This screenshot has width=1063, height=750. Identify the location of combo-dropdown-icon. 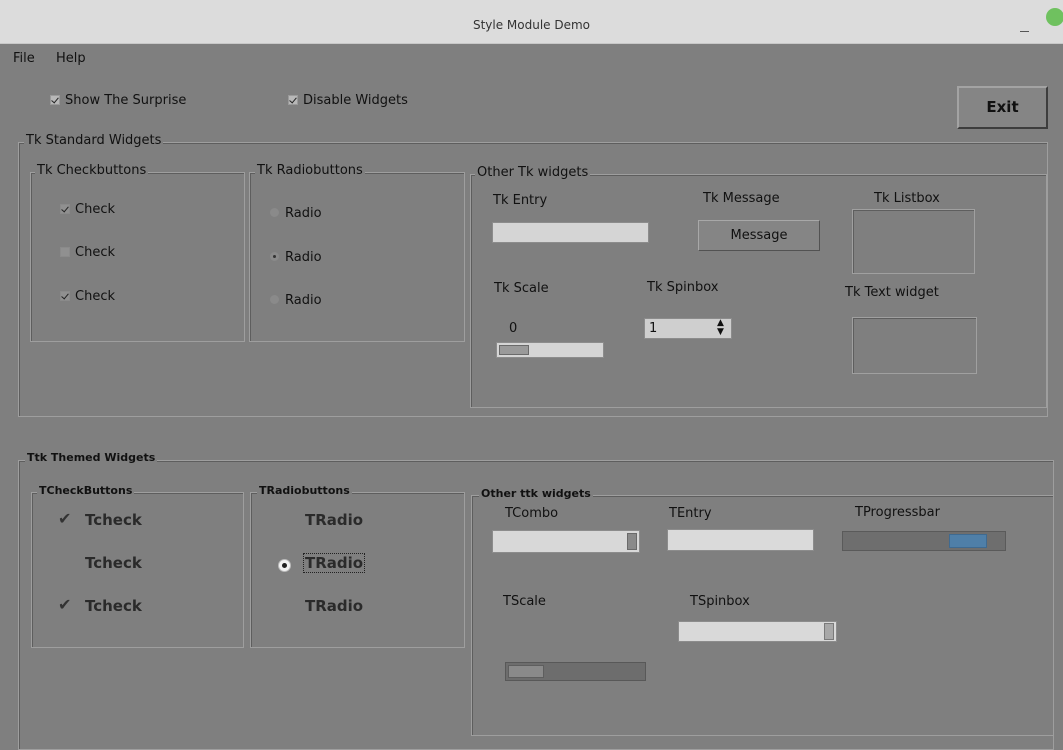
(632, 541).